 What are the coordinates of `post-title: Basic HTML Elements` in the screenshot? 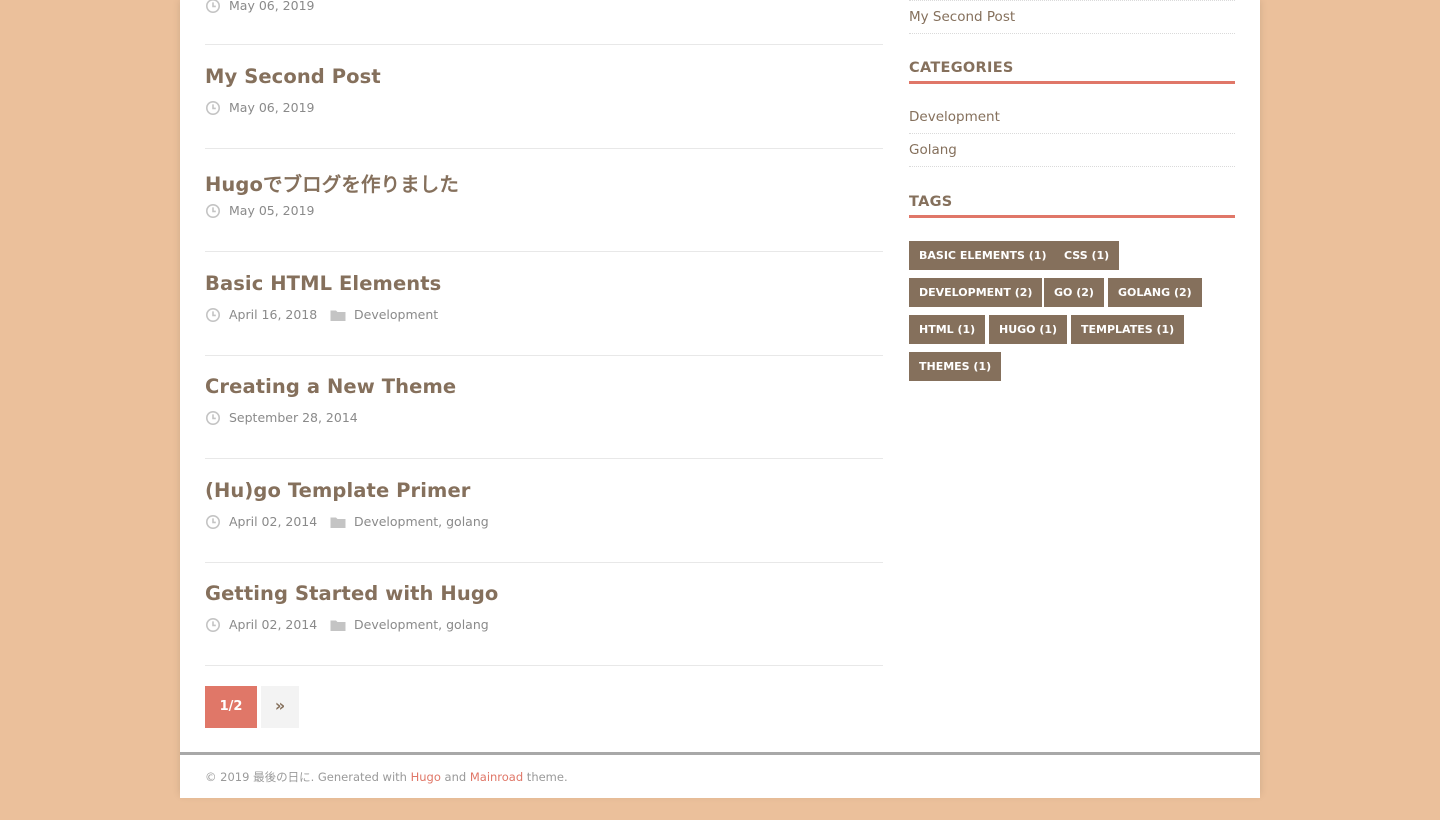 It's located at (323, 283).